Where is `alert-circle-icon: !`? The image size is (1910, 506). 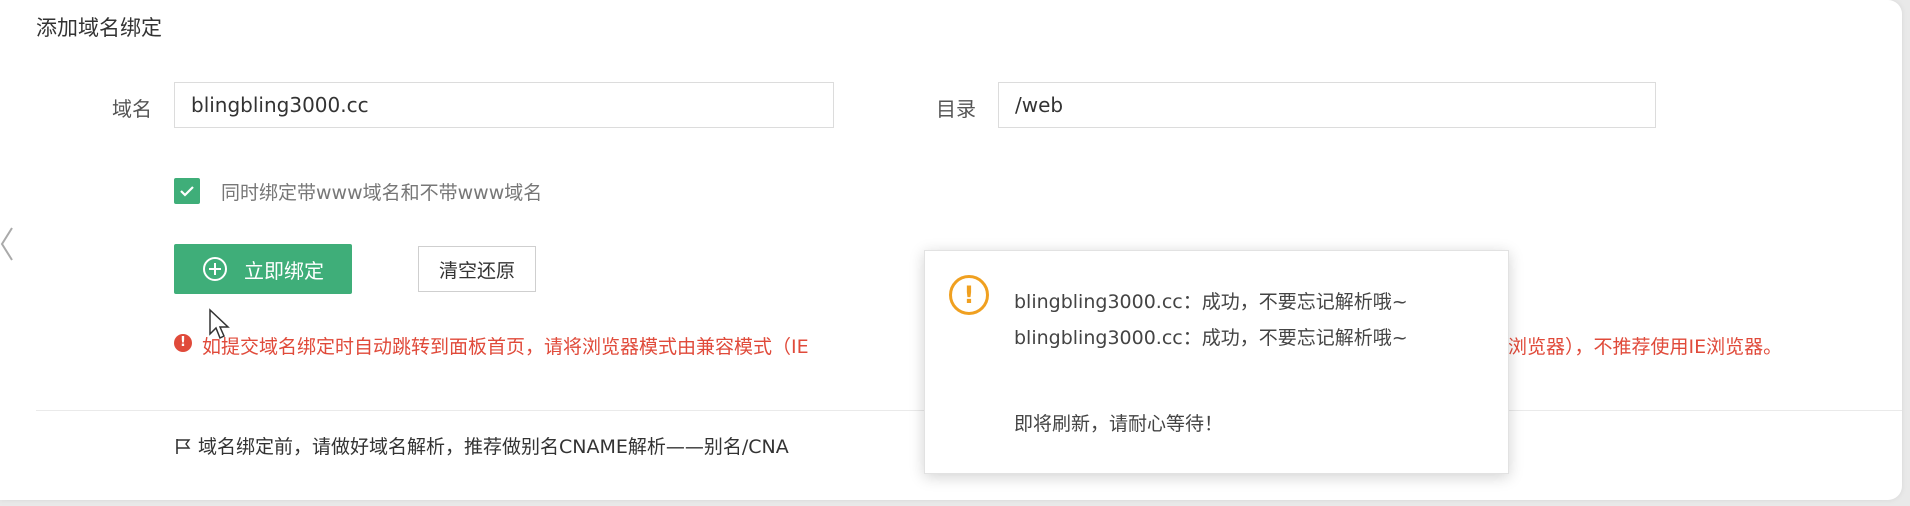 alert-circle-icon: ! is located at coordinates (183, 343).